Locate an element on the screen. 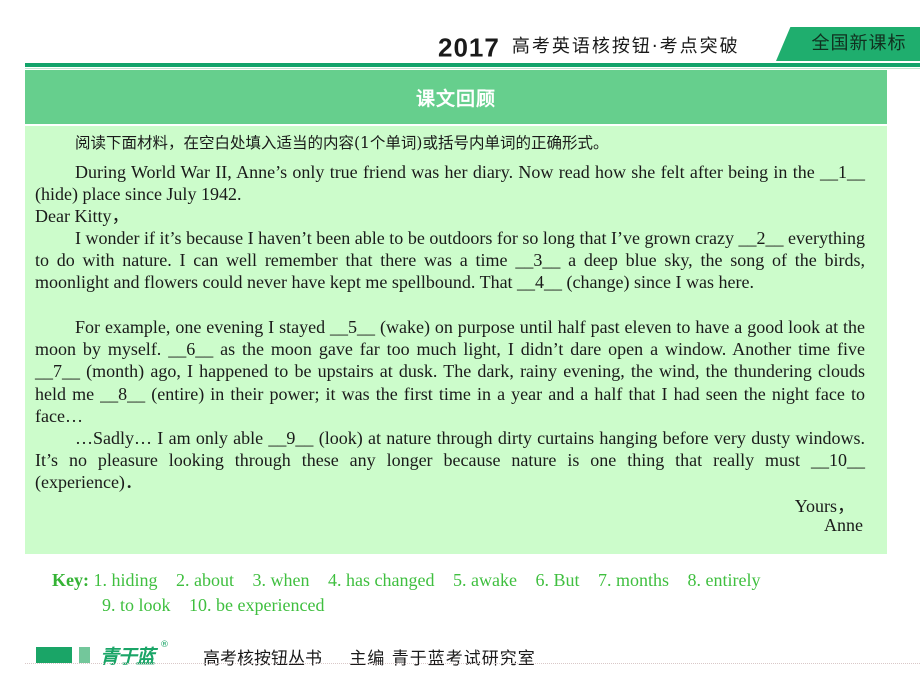 This screenshot has width=920, height=690. salutation: Dear Kitty， is located at coordinates (82, 216).